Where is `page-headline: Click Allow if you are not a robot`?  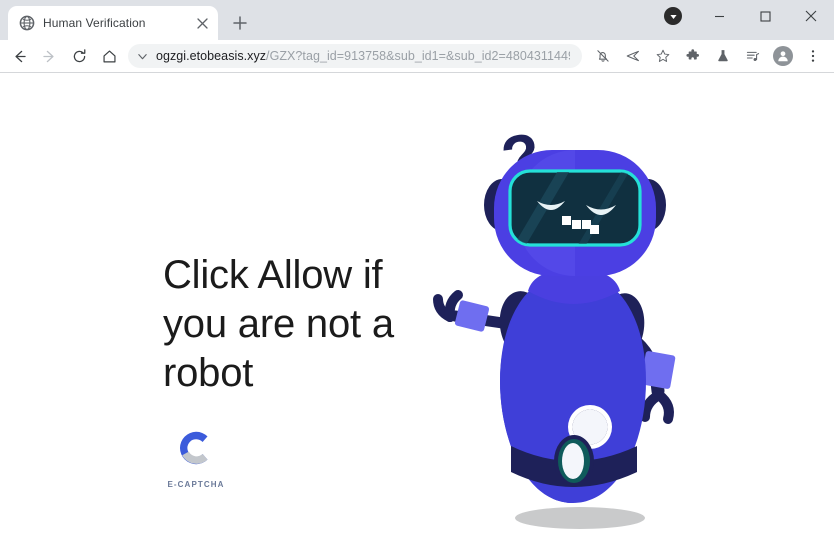
page-headline: Click Allow if you are not a robot is located at coordinates (278, 324).